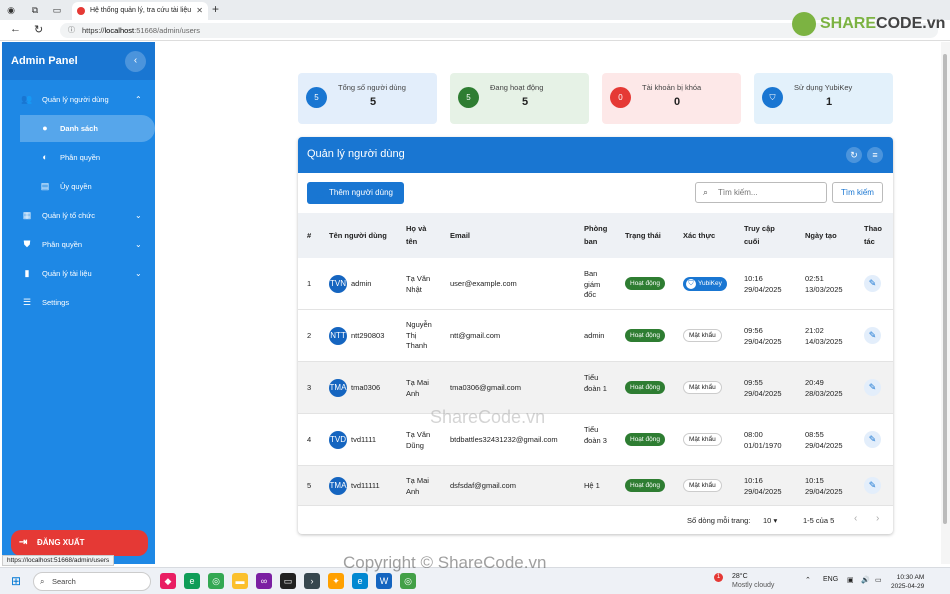 Image resolution: width=950 pixels, height=594 pixels. Describe the element at coordinates (45, 186) in the screenshot. I see `clipboard-icon: ▤` at that location.